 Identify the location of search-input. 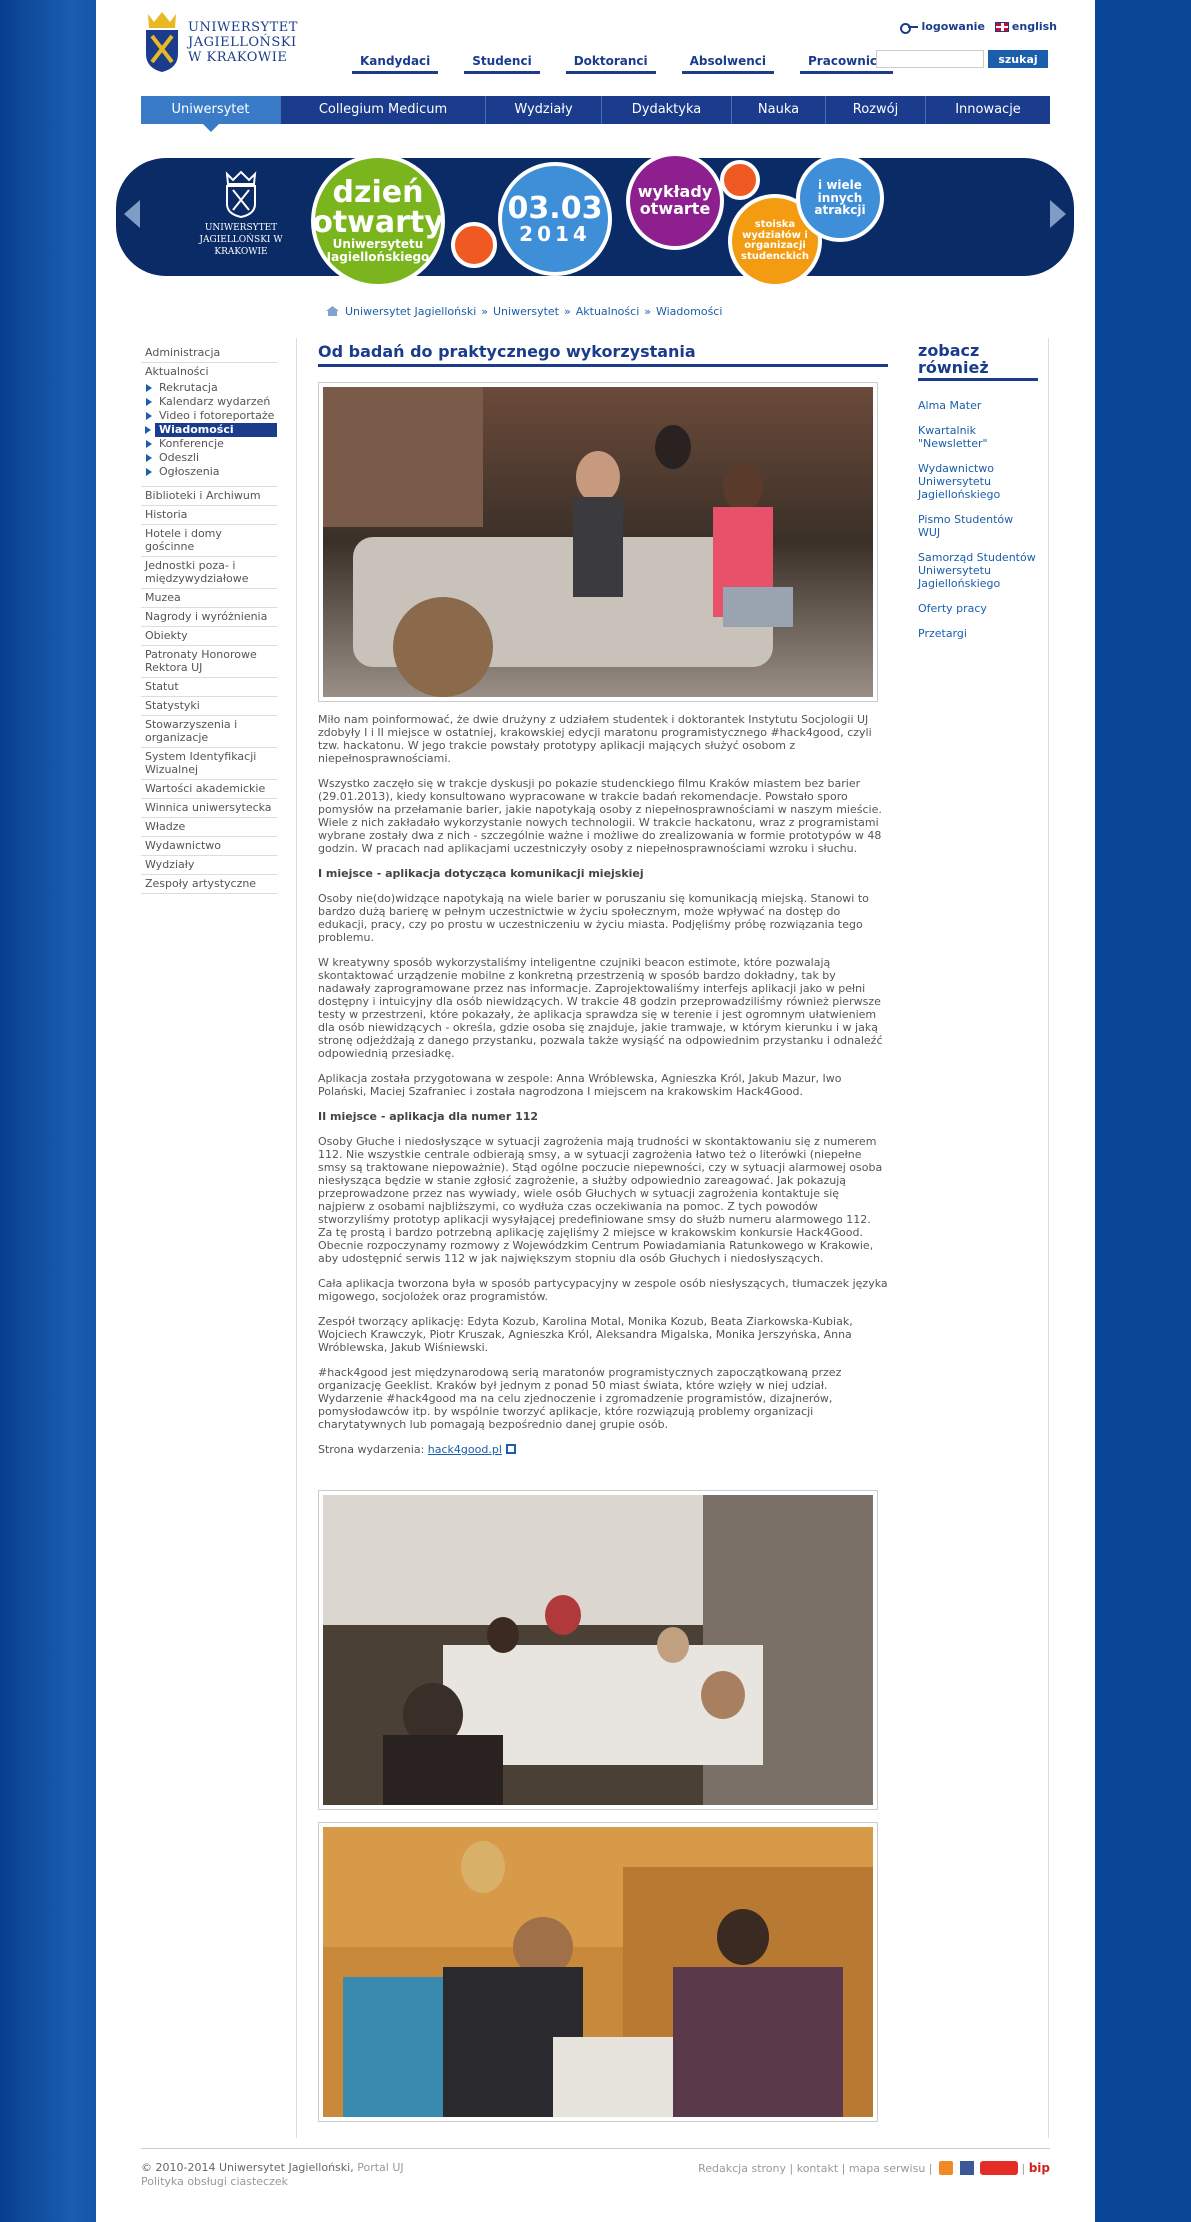
(930, 59).